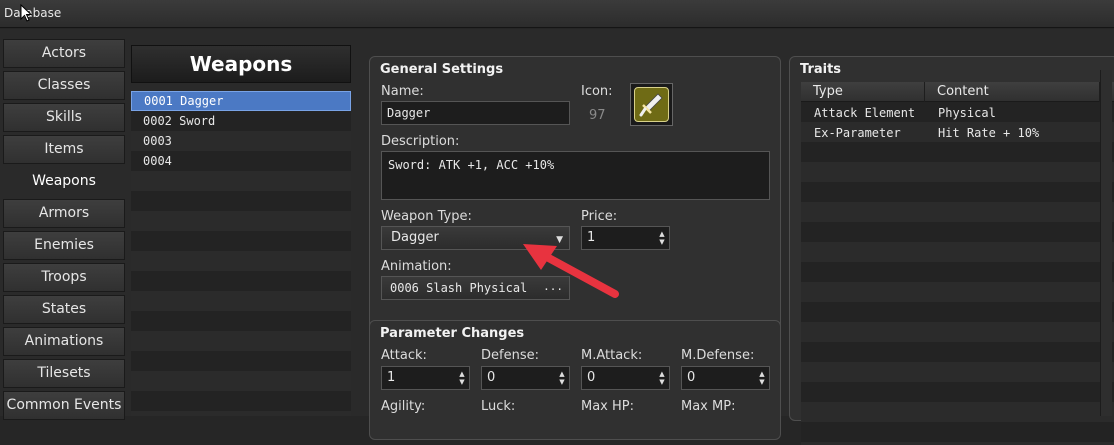 This screenshot has height=445, width=1114. I want to click on attack-stepper: 1 ▲ ▼, so click(425, 378).